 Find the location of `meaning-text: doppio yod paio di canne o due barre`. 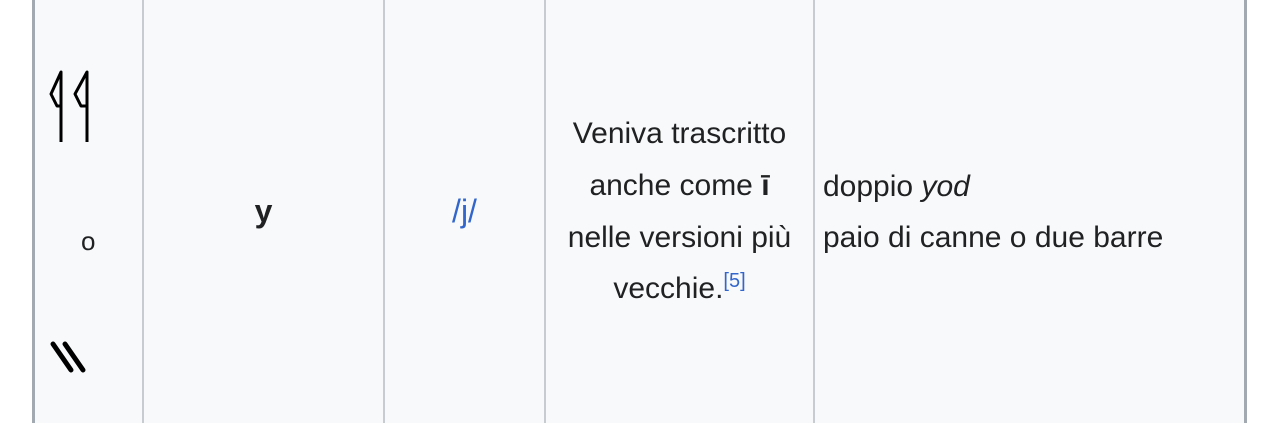

meaning-text: doppio yod paio di canne o due barre is located at coordinates (993, 212).